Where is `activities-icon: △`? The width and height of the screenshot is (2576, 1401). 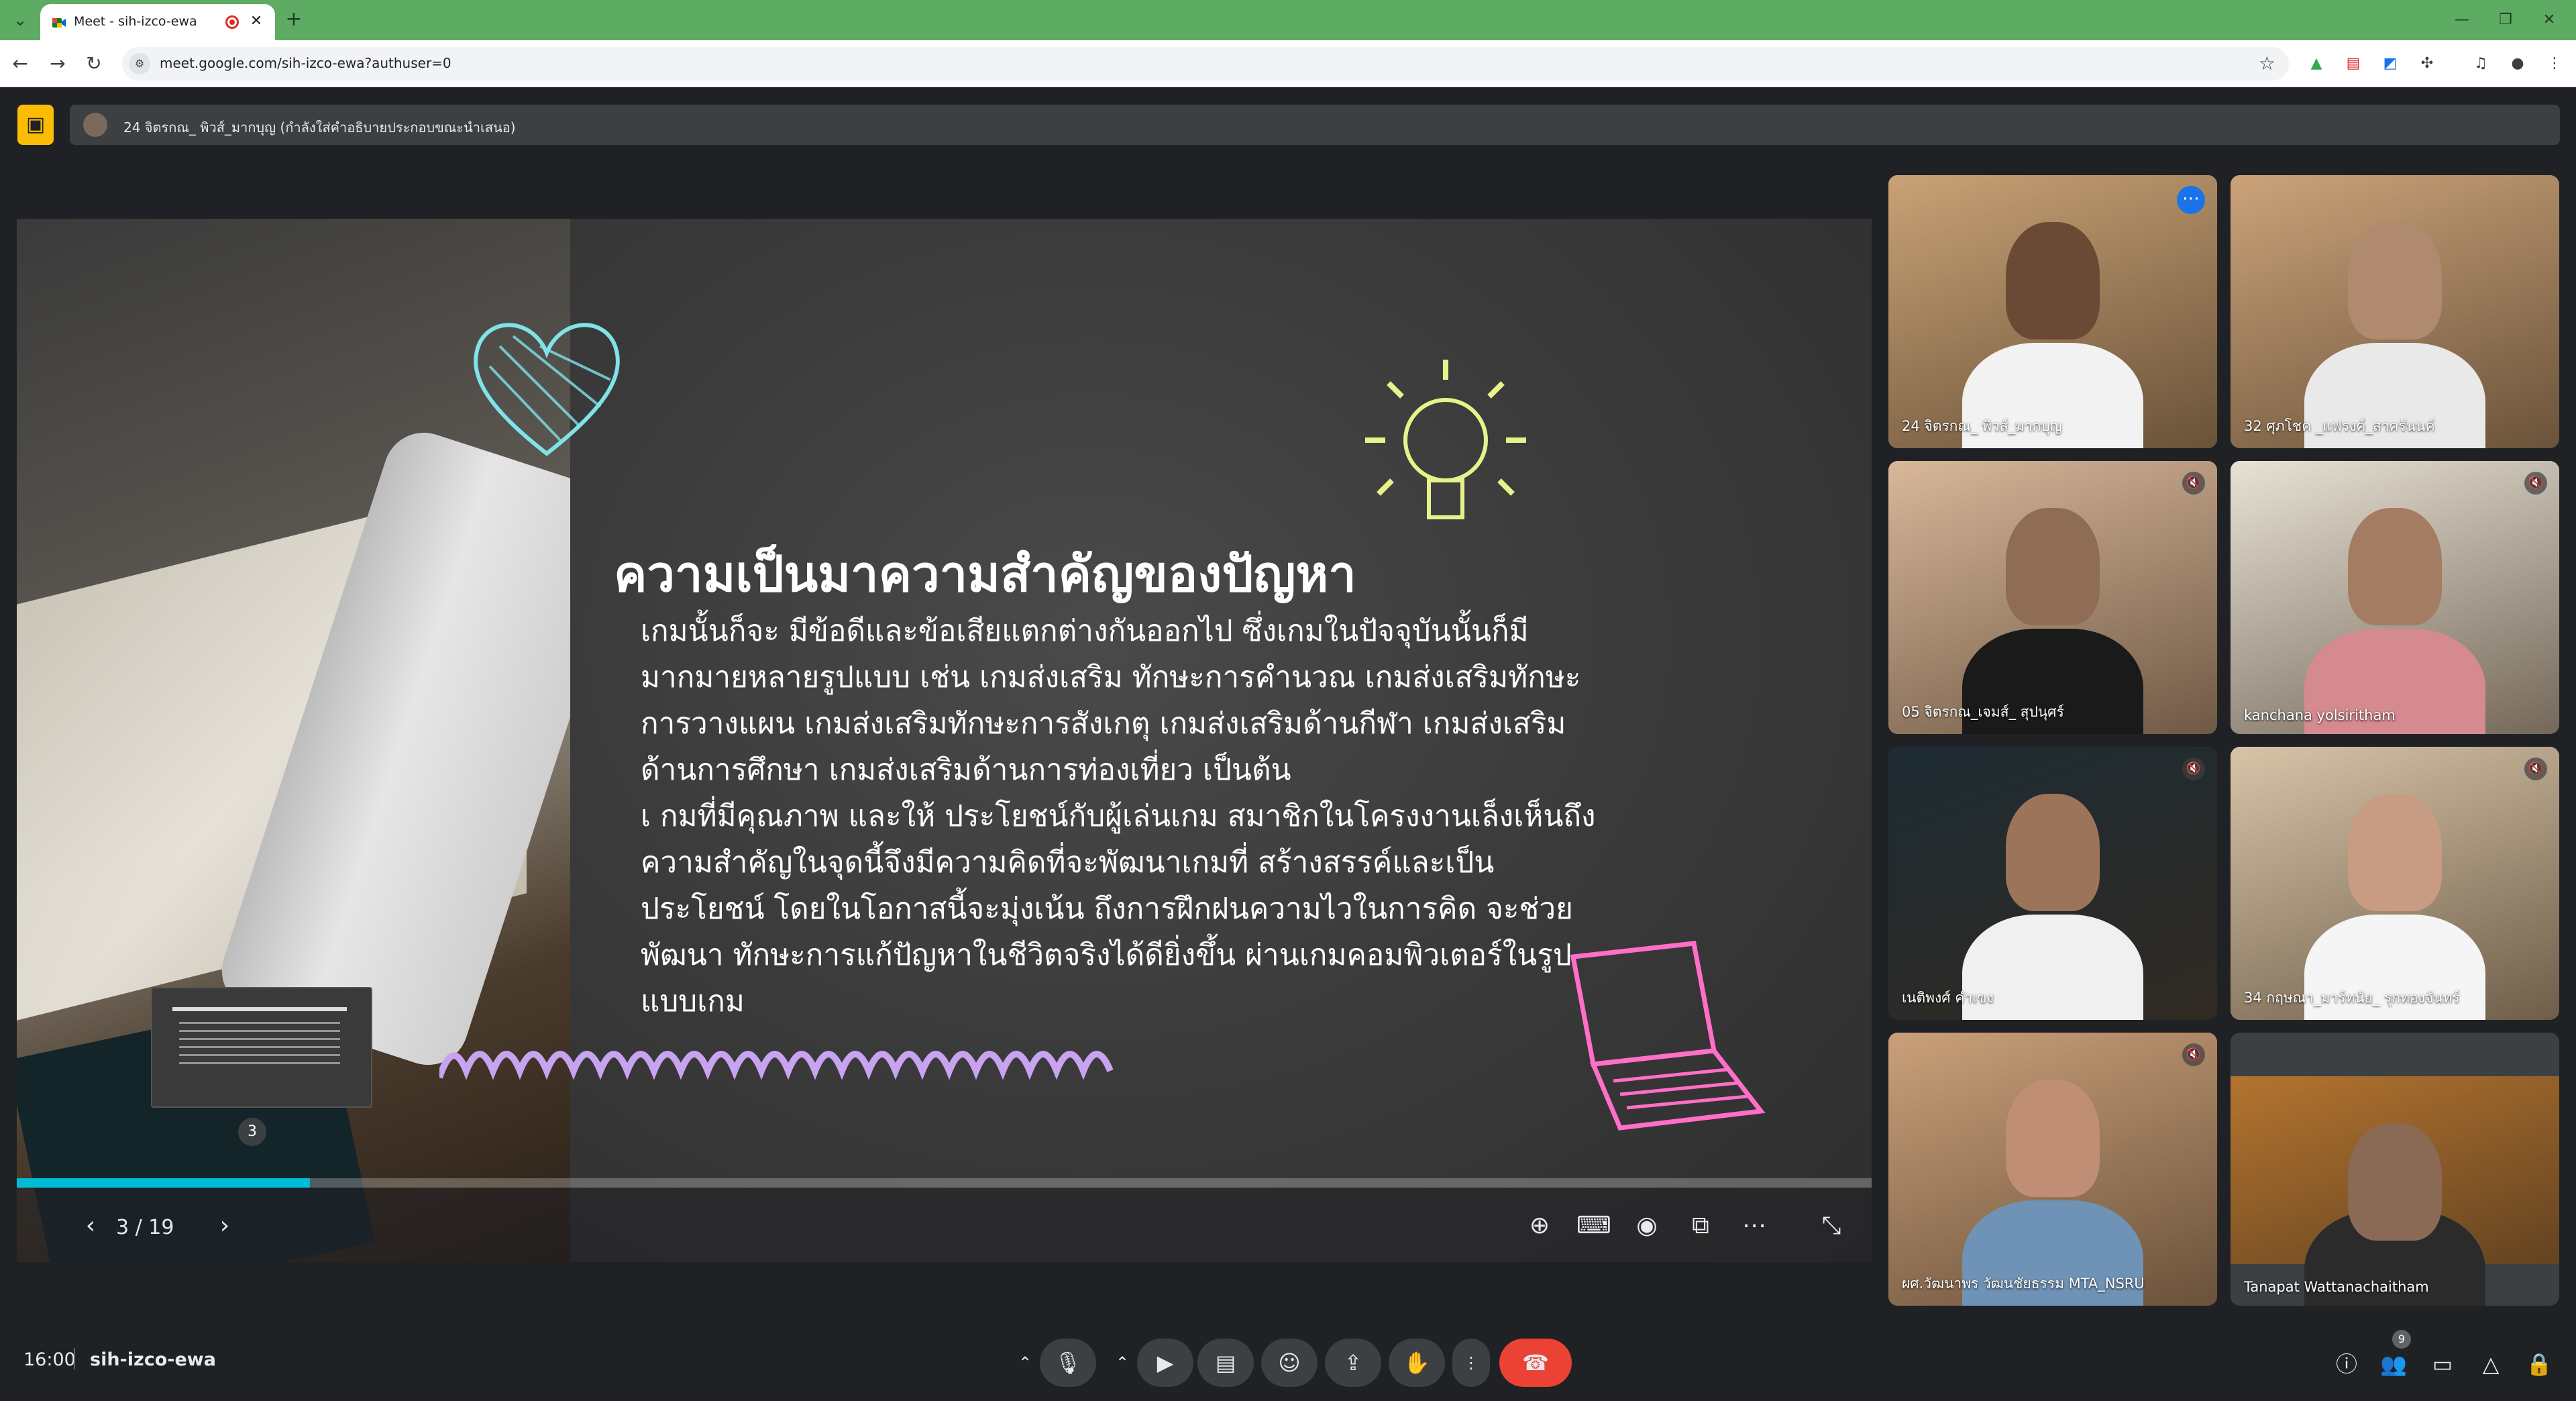 activities-icon: △ is located at coordinates (2491, 1364).